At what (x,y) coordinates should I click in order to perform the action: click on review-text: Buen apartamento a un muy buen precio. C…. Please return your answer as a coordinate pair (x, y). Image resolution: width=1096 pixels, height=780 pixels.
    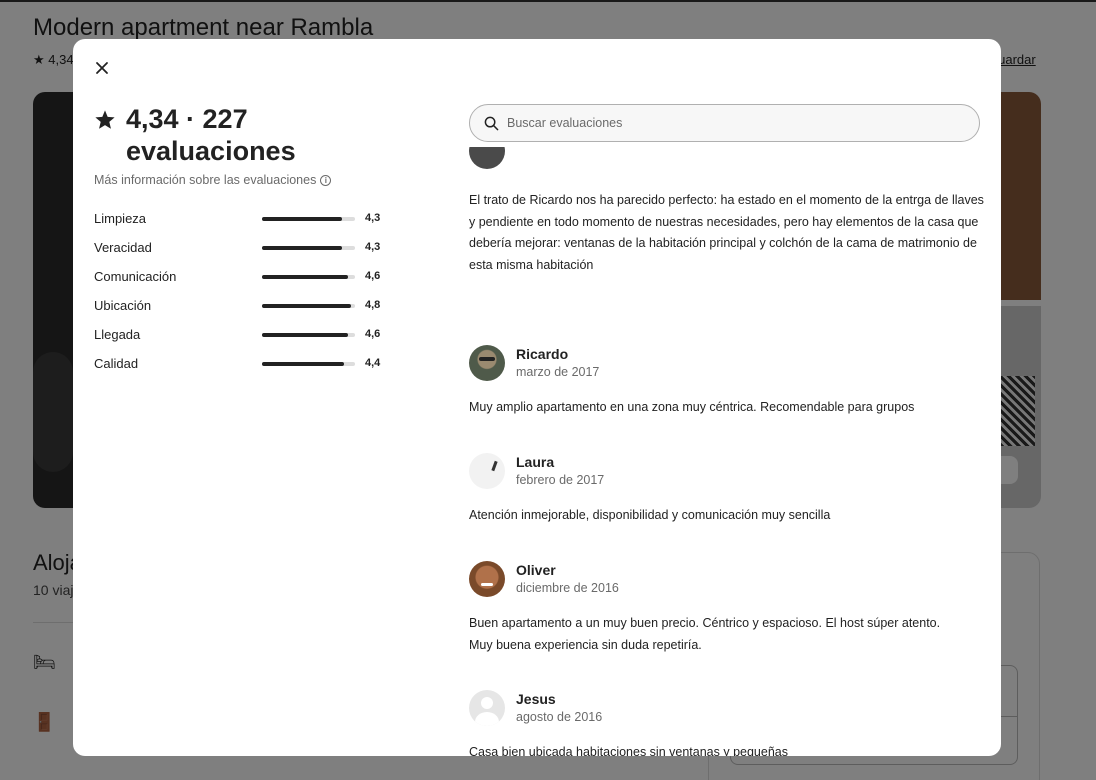
    Looking at the image, I should click on (705, 634).